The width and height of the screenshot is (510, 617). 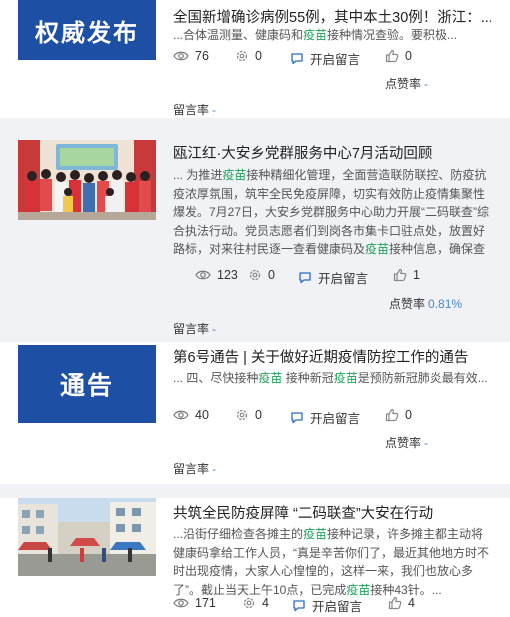 I want to click on article-stats: 40 0 开启留言 0, so click(x=338, y=418).